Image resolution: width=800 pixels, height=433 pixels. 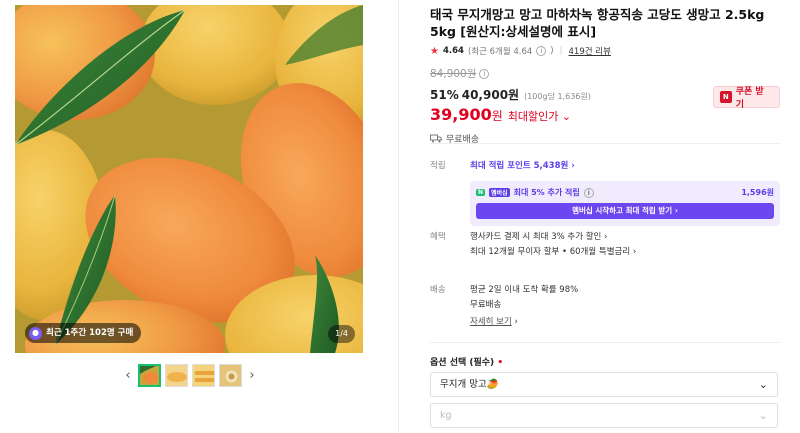 I want to click on max-points-link: 최대 적립 포인트 5,438원 ›, so click(x=625, y=165).